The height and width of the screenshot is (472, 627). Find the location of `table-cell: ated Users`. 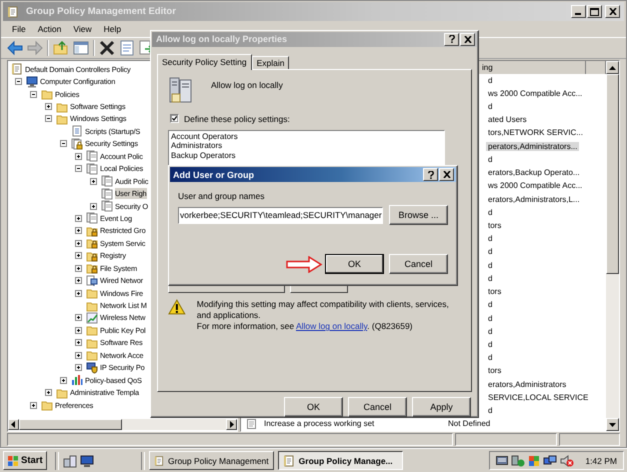

table-cell: ated Users is located at coordinates (507, 119).